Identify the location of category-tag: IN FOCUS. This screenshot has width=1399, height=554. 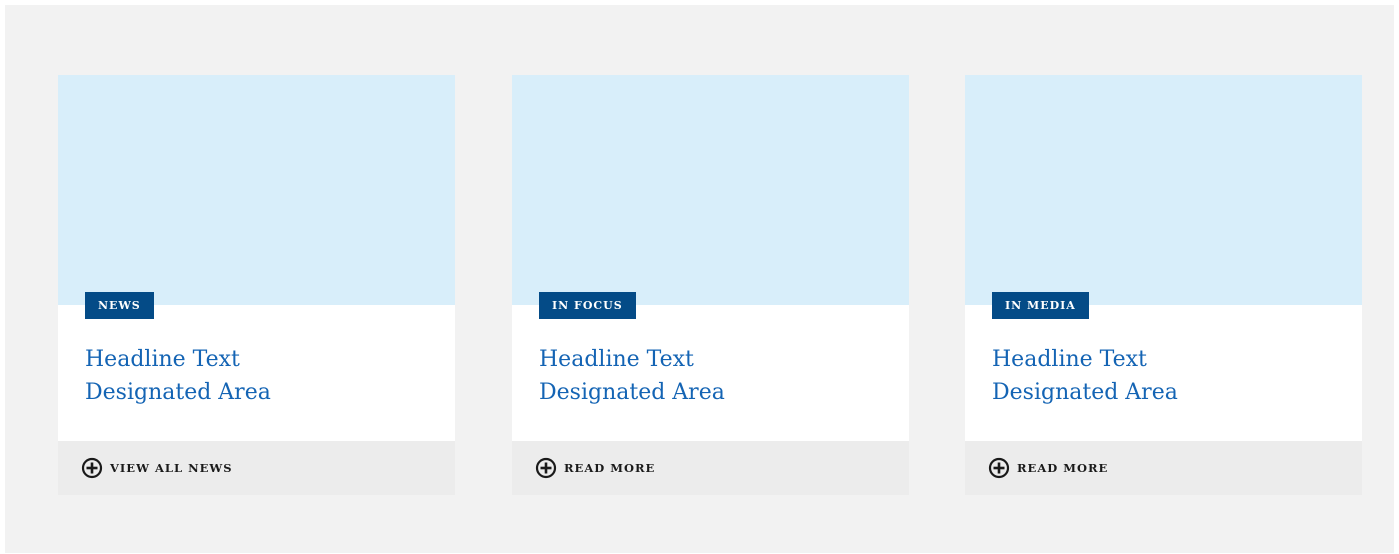
(587, 305).